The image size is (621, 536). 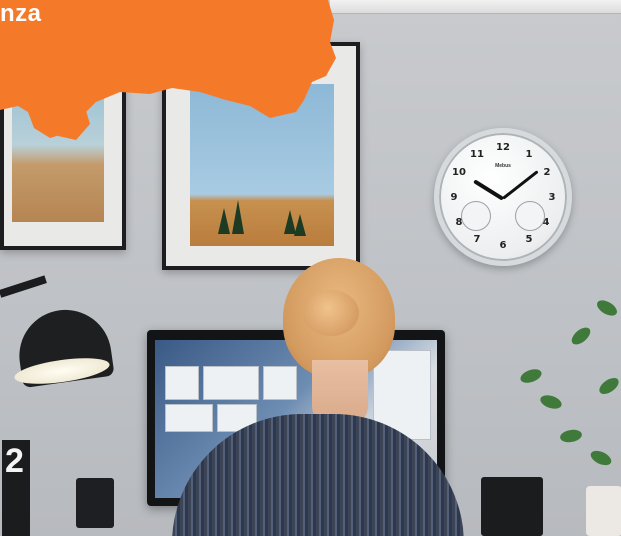 What do you see at coordinates (476, 216) in the screenshot?
I see `thermometer-gauge` at bounding box center [476, 216].